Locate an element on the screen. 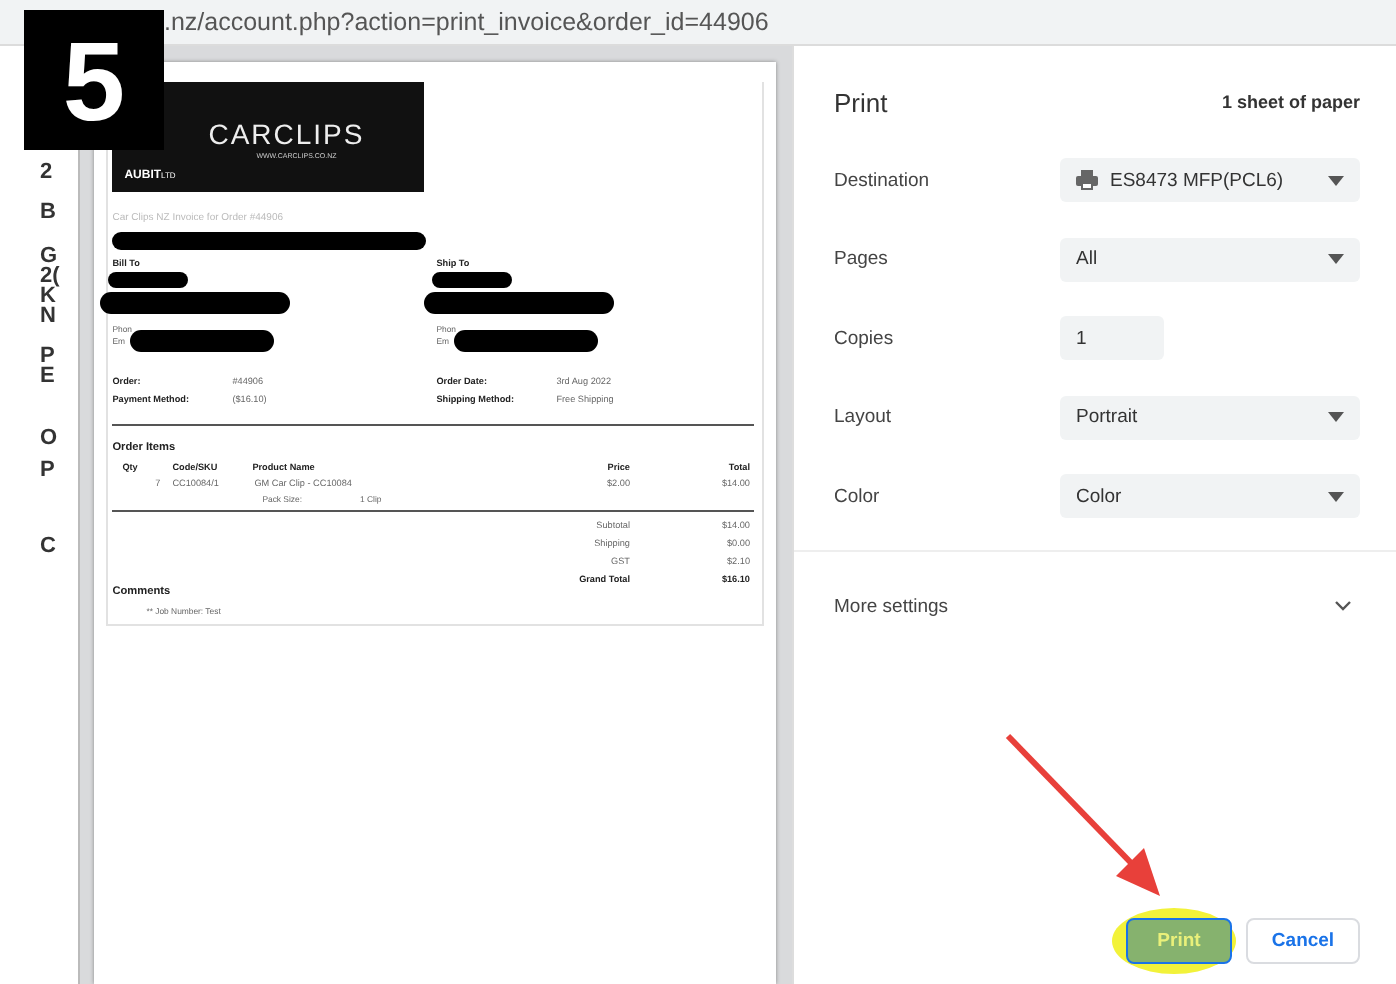 The image size is (1396, 984). setting-select: Color is located at coordinates (1210, 496).